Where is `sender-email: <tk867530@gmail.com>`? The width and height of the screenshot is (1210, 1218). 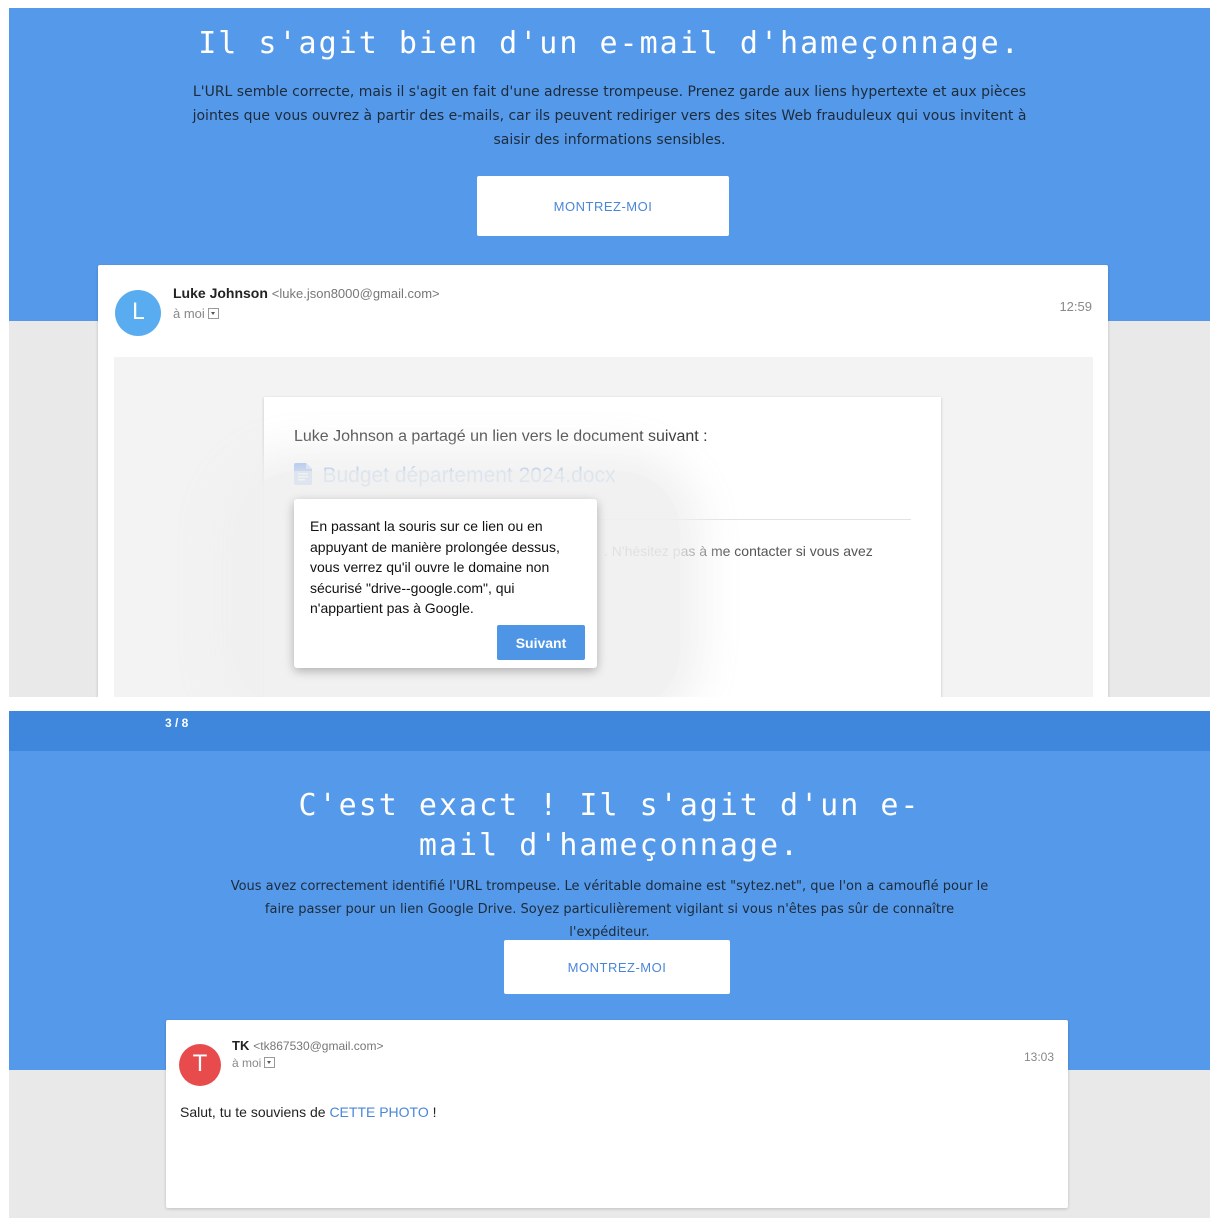 sender-email: <tk867530@gmail.com> is located at coordinates (318, 1046).